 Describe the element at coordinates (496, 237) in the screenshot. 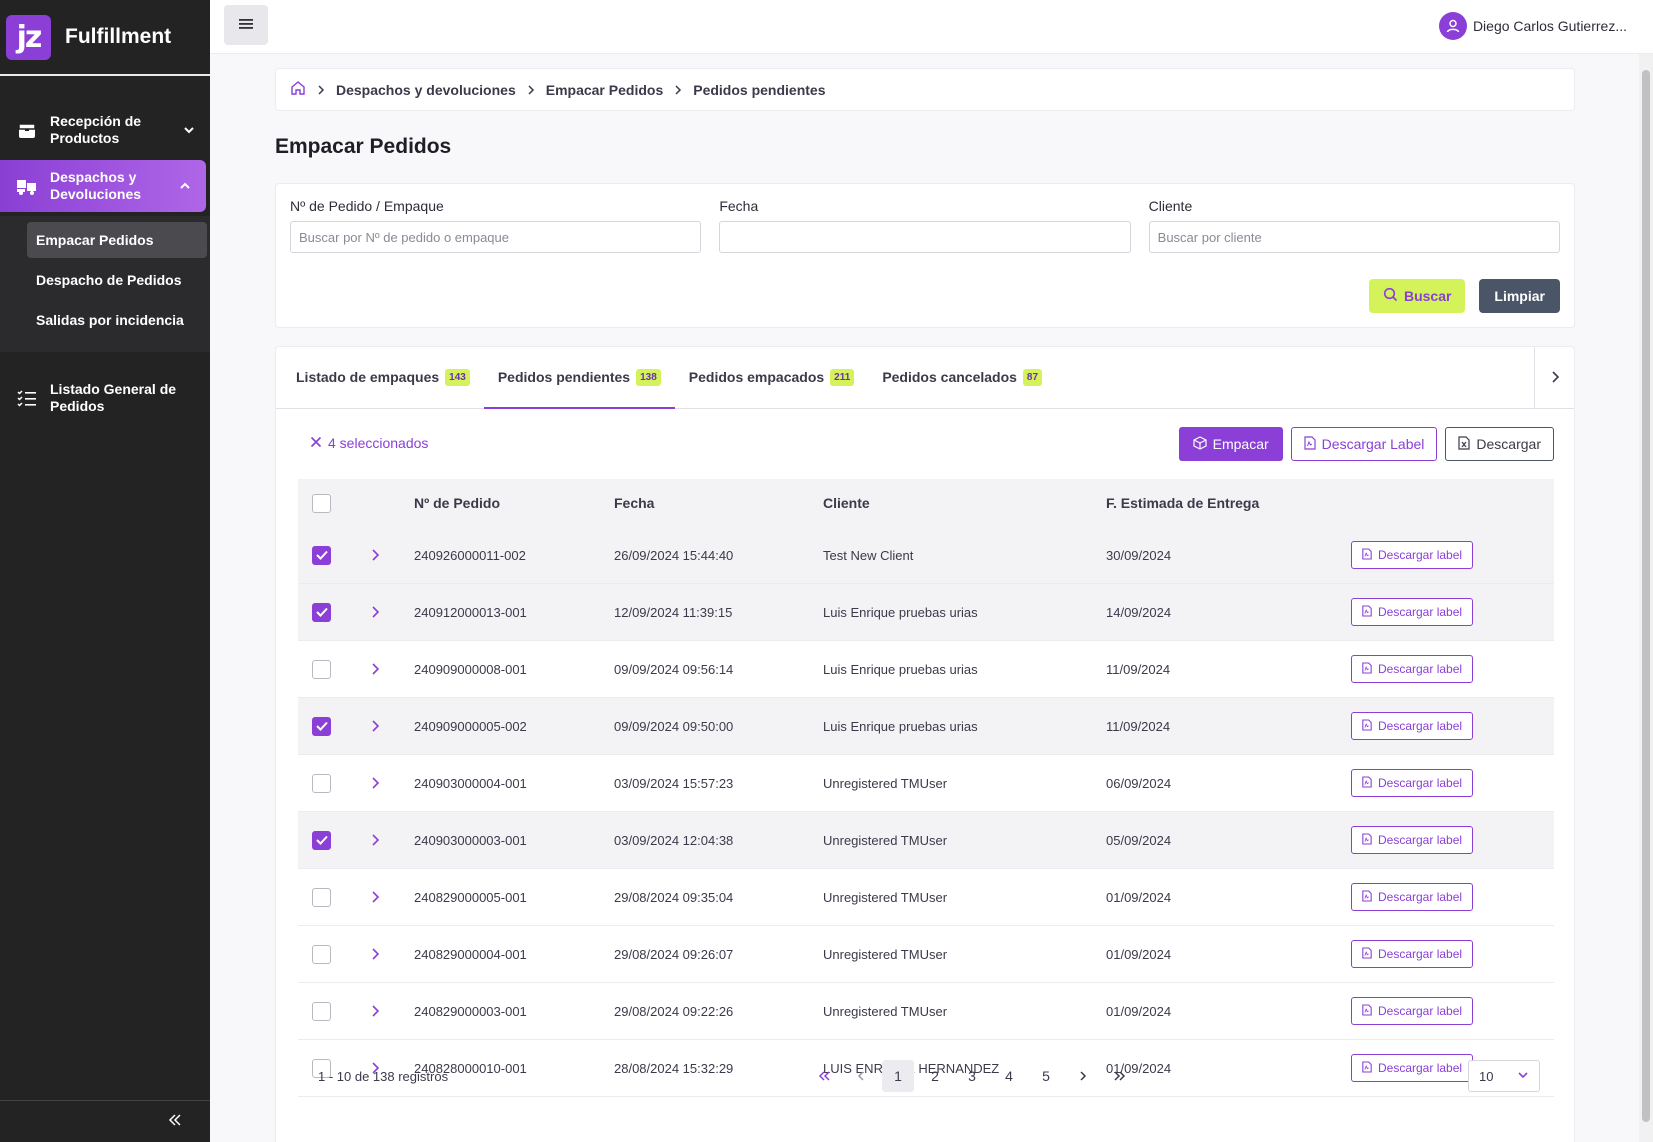

I see `order-search-input` at that location.